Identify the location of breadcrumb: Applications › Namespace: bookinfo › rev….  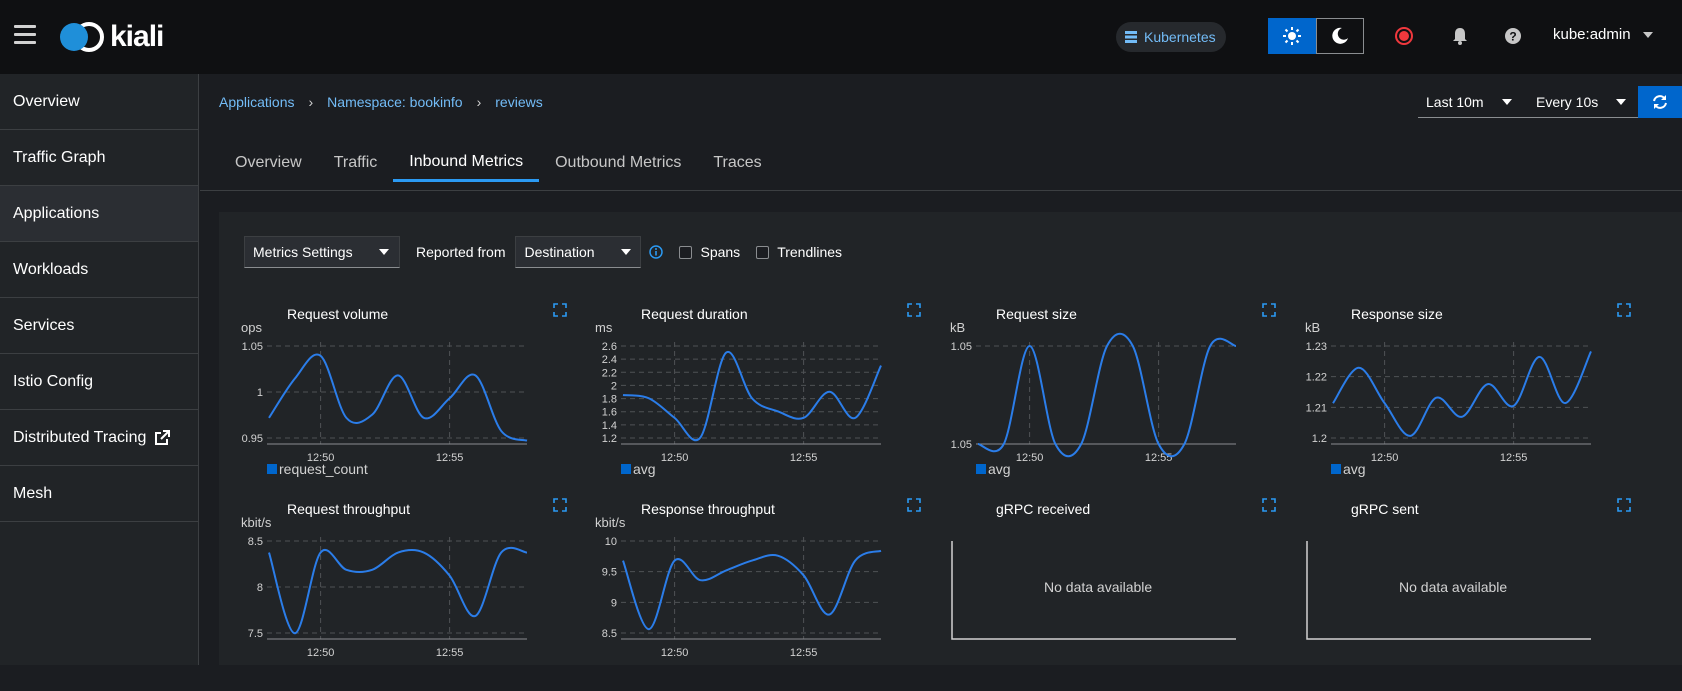
(381, 102).